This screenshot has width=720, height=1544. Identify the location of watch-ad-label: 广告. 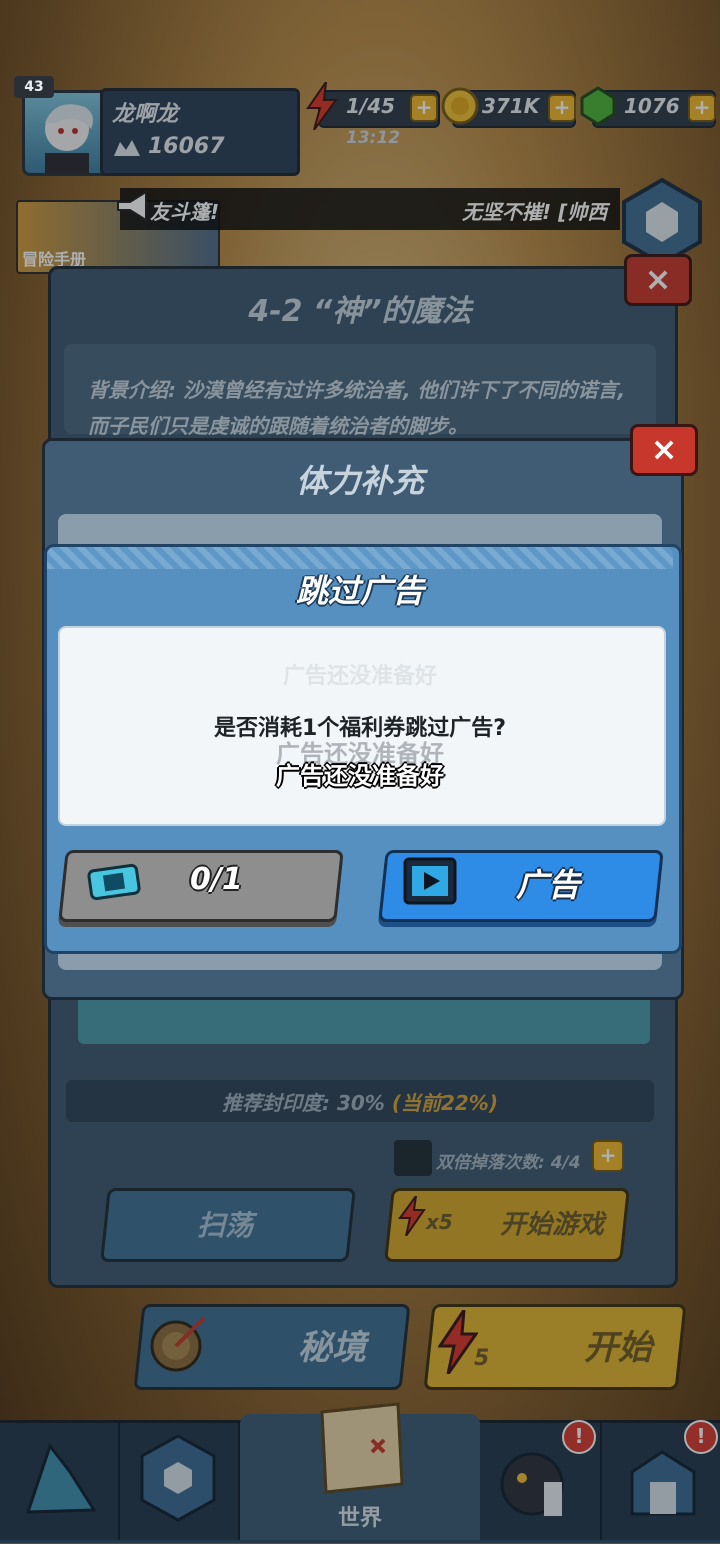
(548, 885).